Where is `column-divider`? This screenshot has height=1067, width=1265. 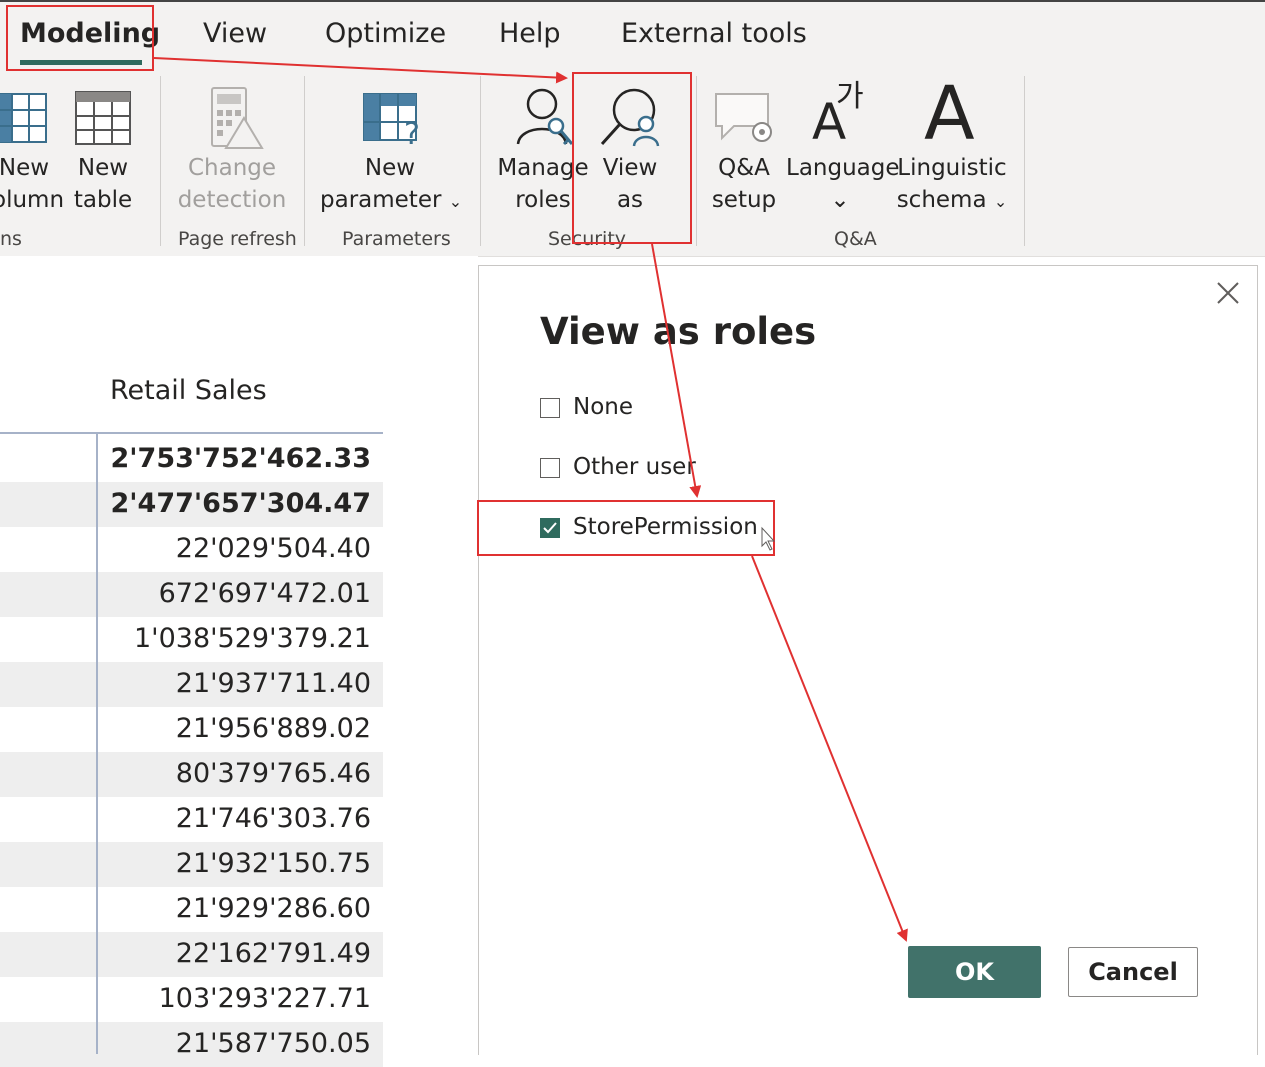
column-divider is located at coordinates (97, 744).